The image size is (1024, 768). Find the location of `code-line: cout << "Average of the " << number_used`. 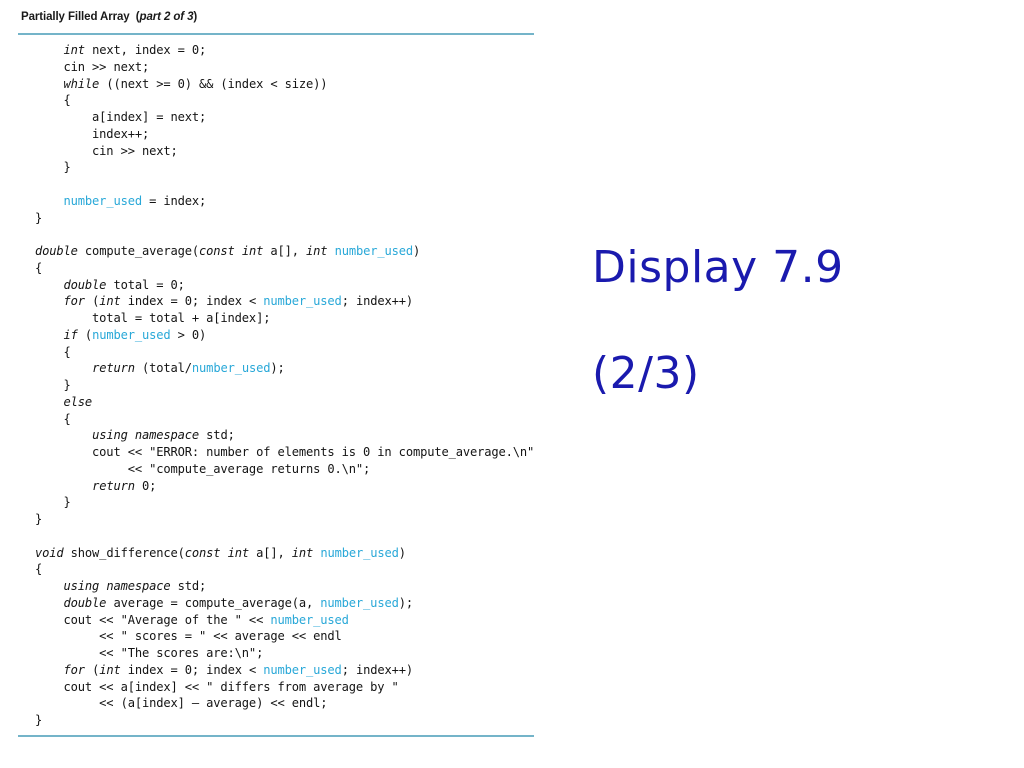

code-line: cout << "Average of the " << number_used is located at coordinates (192, 619).